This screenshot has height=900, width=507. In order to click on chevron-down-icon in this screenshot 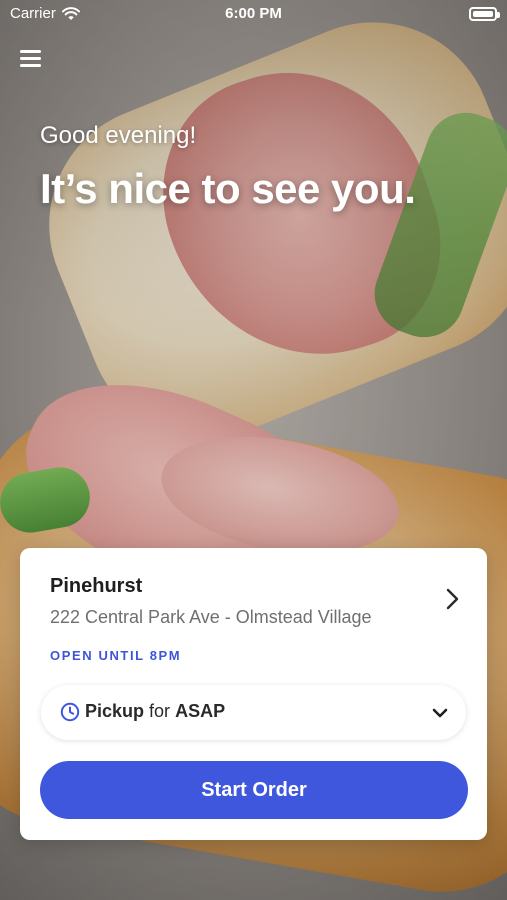, I will do `click(440, 713)`.